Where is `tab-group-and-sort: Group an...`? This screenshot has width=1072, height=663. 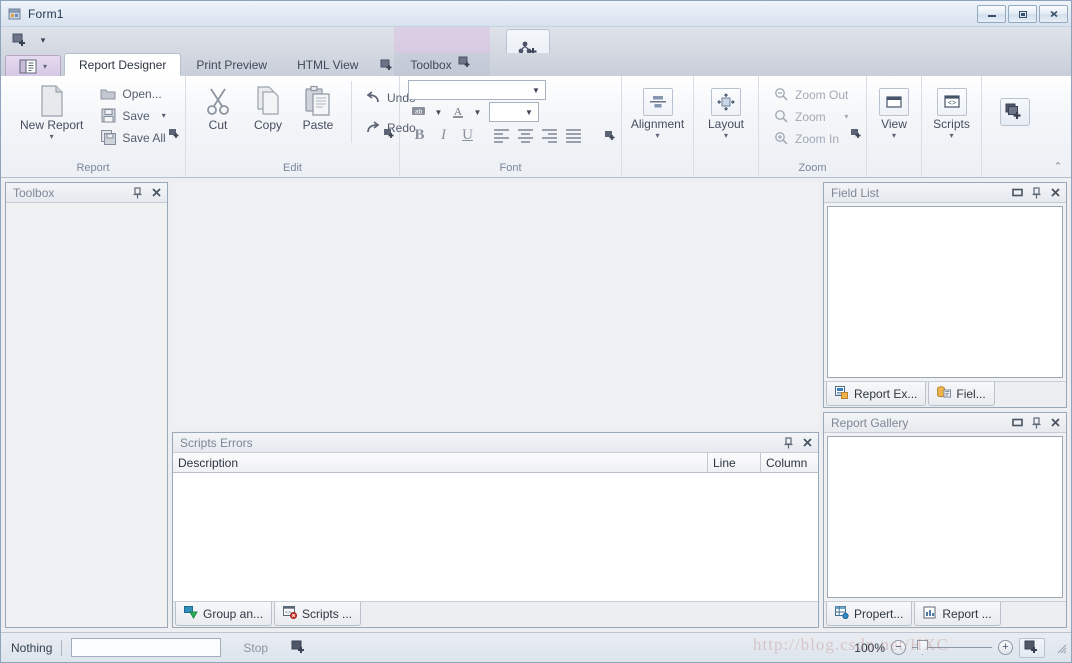 tab-group-and-sort: Group an... is located at coordinates (224, 614).